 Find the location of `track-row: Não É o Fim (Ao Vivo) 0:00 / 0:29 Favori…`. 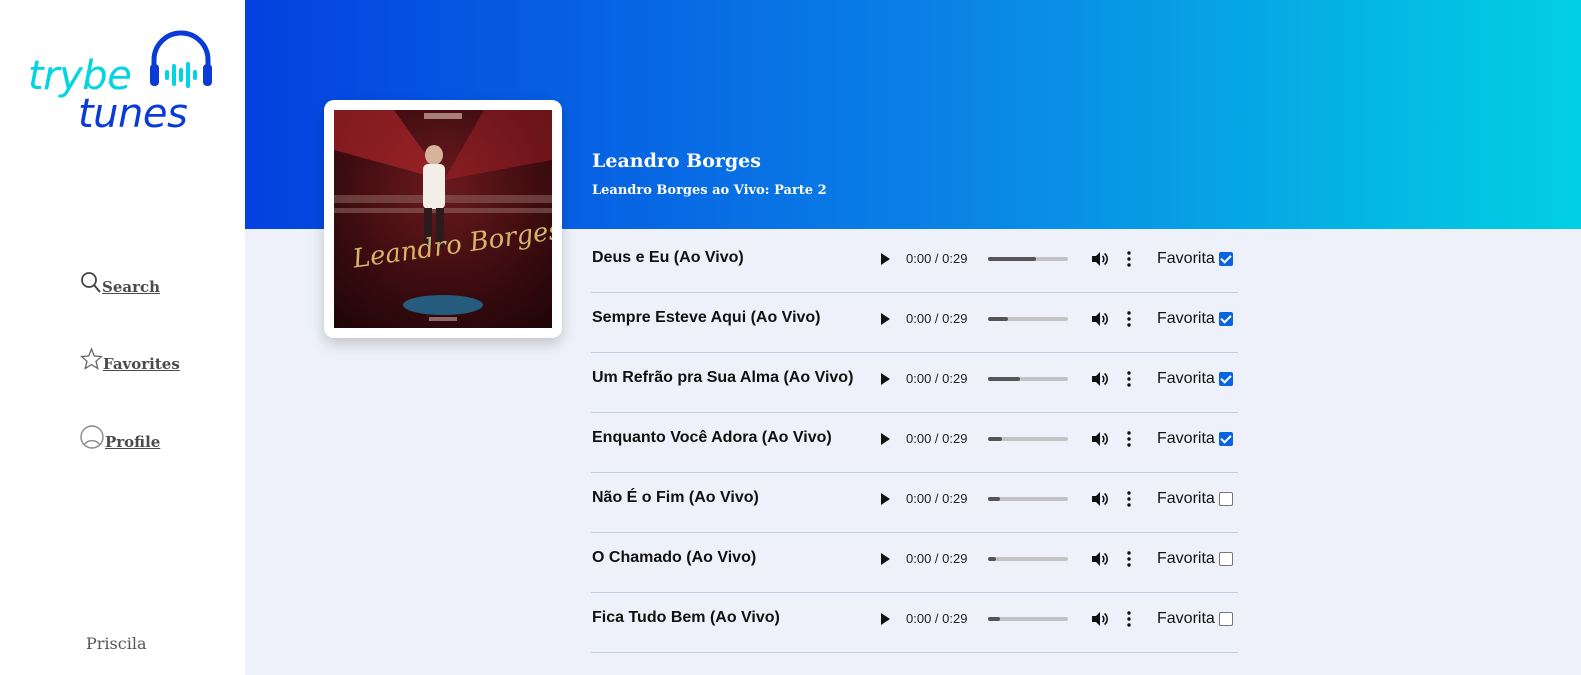

track-row: Não É o Fim (Ao Vivo) 0:00 / 0:29 Favori… is located at coordinates (914, 503).